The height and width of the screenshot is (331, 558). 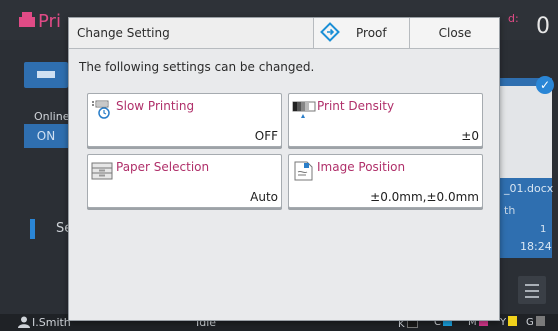 I want to click on print-density-icon, so click(x=304, y=109).